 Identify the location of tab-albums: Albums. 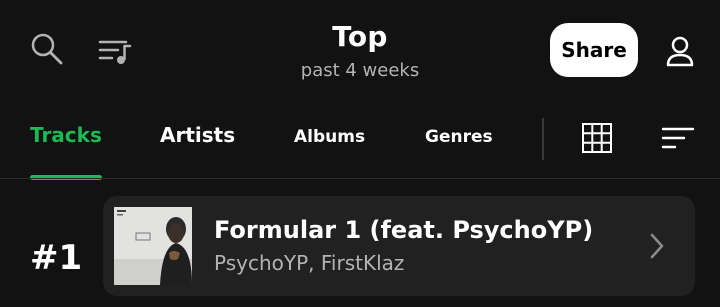
(329, 137).